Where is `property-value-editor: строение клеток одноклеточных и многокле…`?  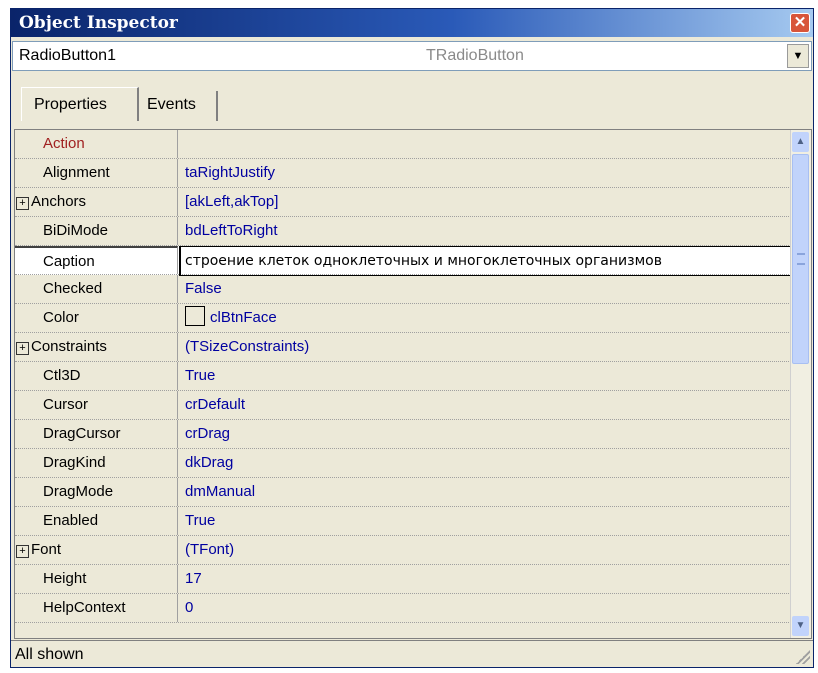 property-value-editor: строение клеток одноклеточных и многокле… is located at coordinates (485, 261).